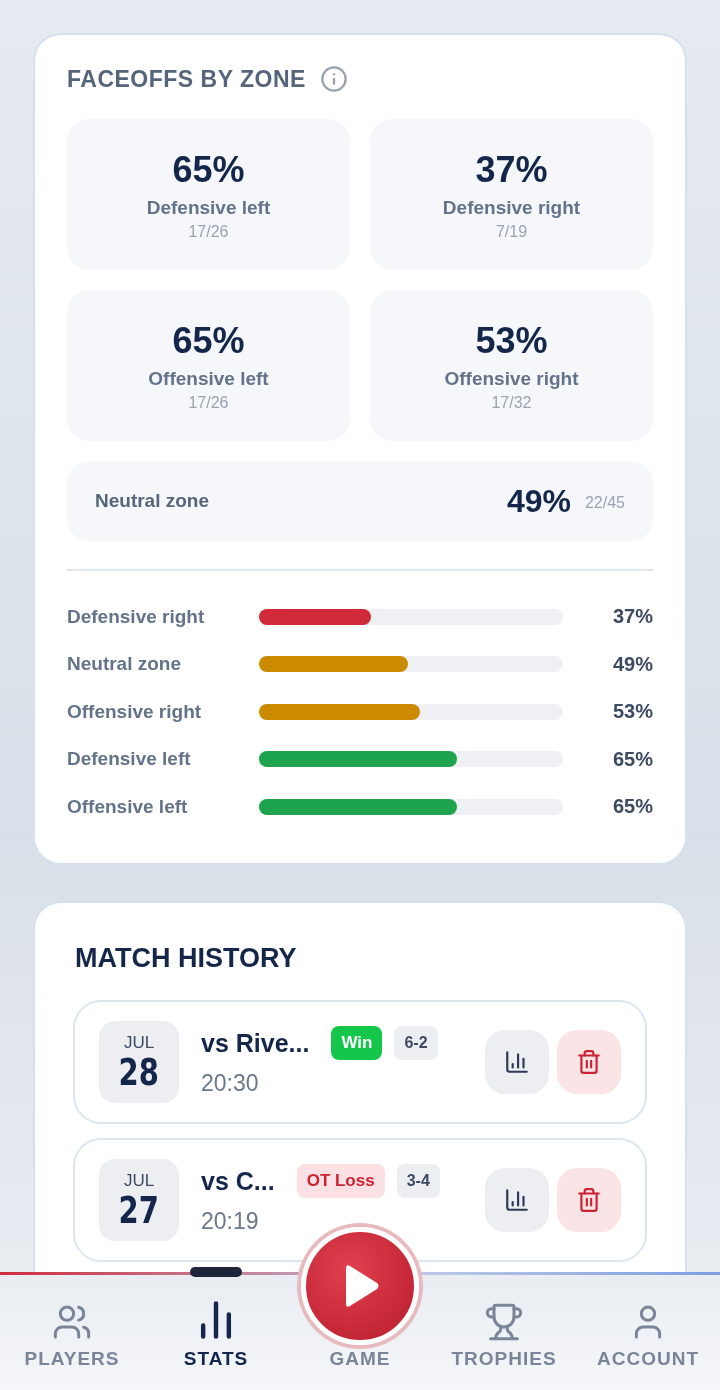 Image resolution: width=720 pixels, height=1390 pixels. I want to click on nav-tab: TROPHIES, so click(504, 1328).